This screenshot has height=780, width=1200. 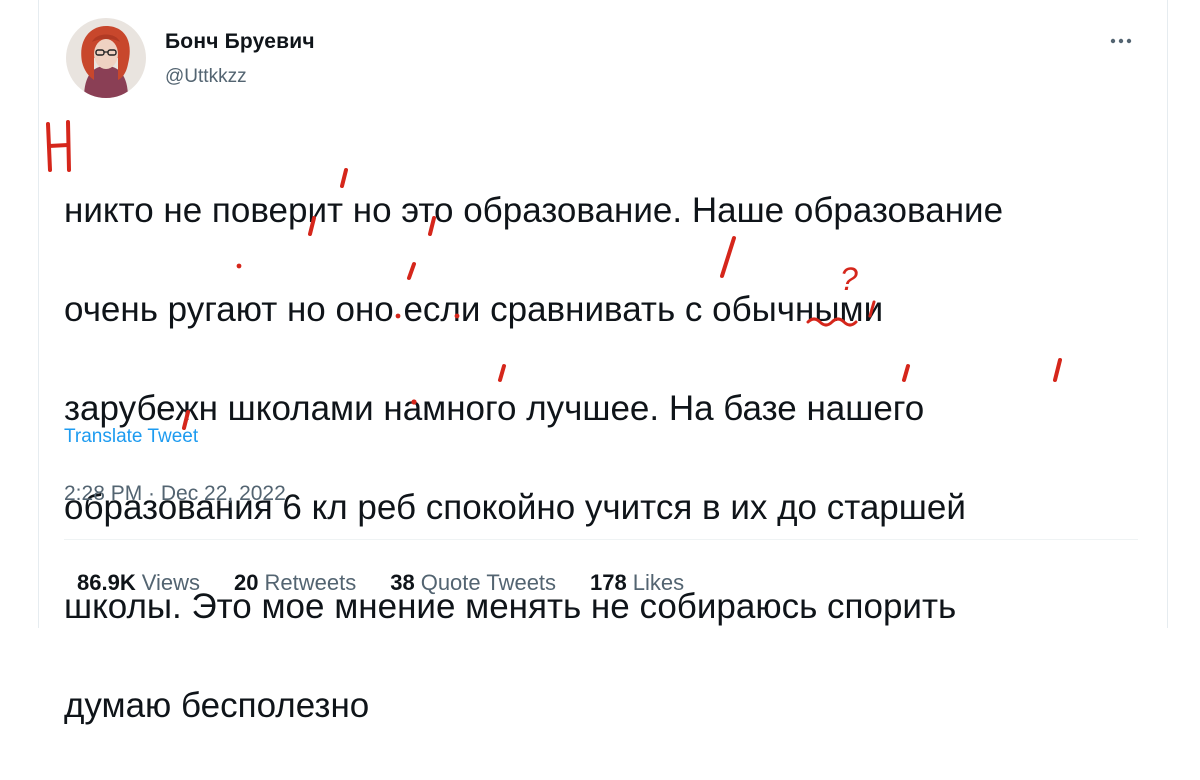 I want to click on stat-retweets: 20 Retweets, so click(x=295, y=583).